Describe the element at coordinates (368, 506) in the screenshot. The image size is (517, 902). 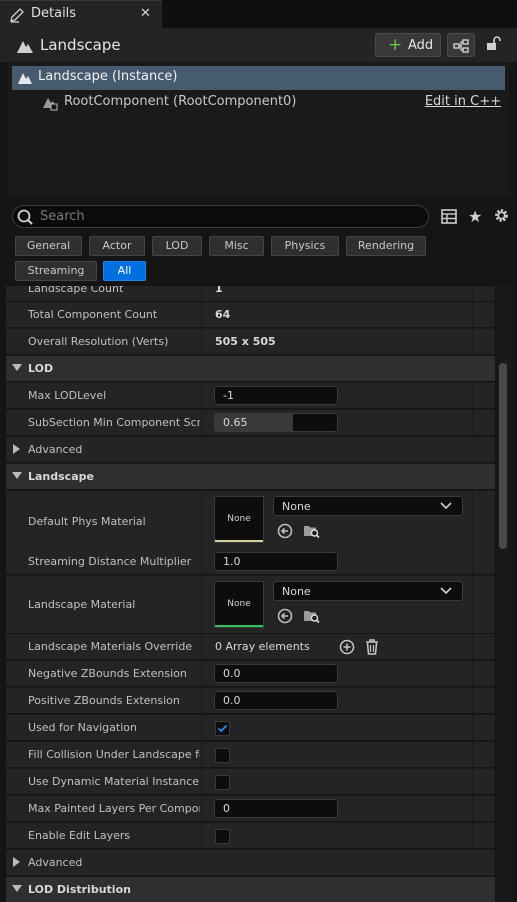
I see `phys-material-combo: None` at that location.